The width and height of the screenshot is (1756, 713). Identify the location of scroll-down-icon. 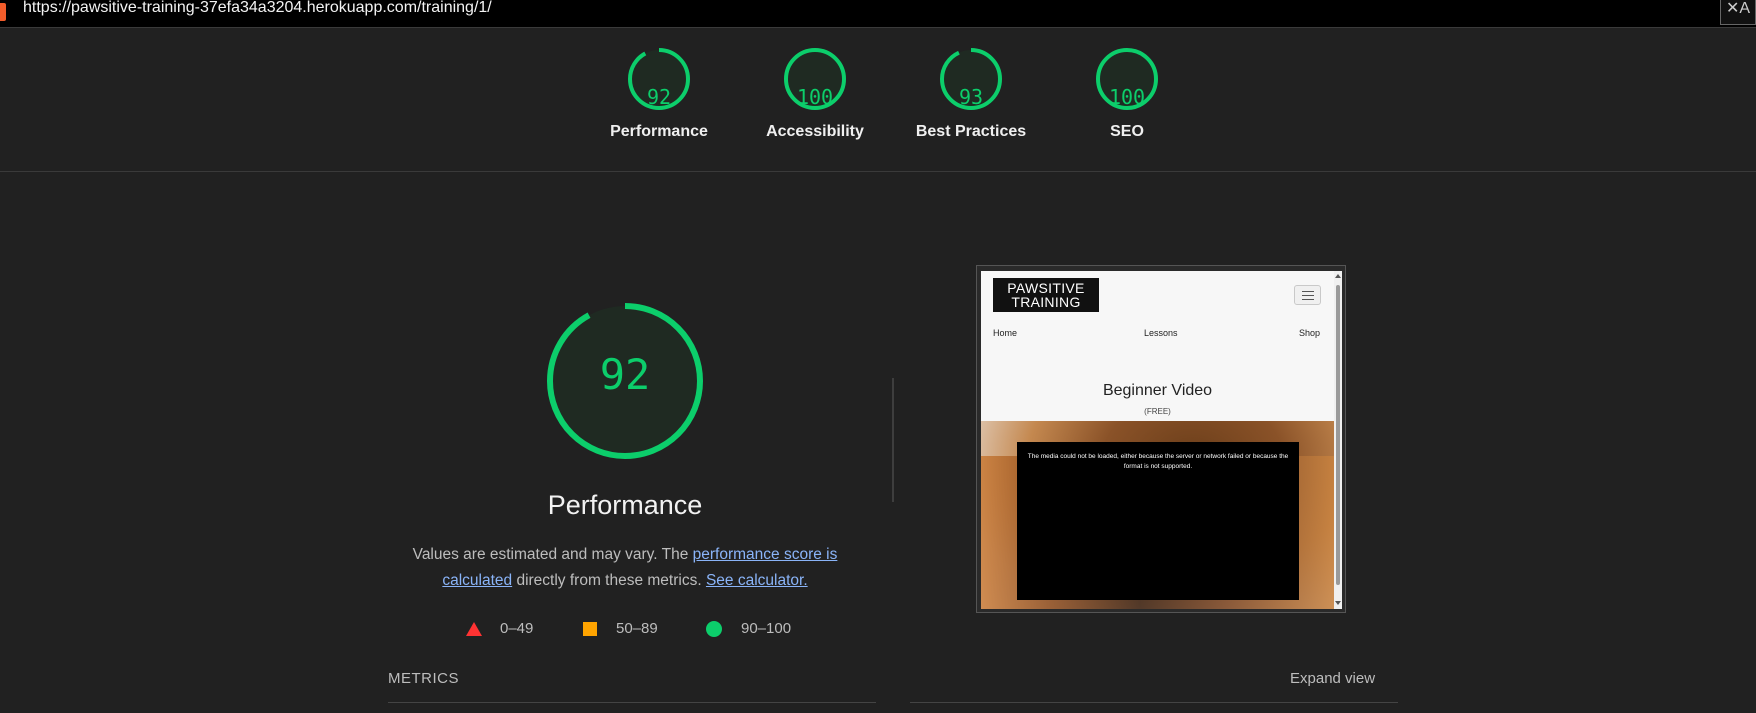
(1338, 603).